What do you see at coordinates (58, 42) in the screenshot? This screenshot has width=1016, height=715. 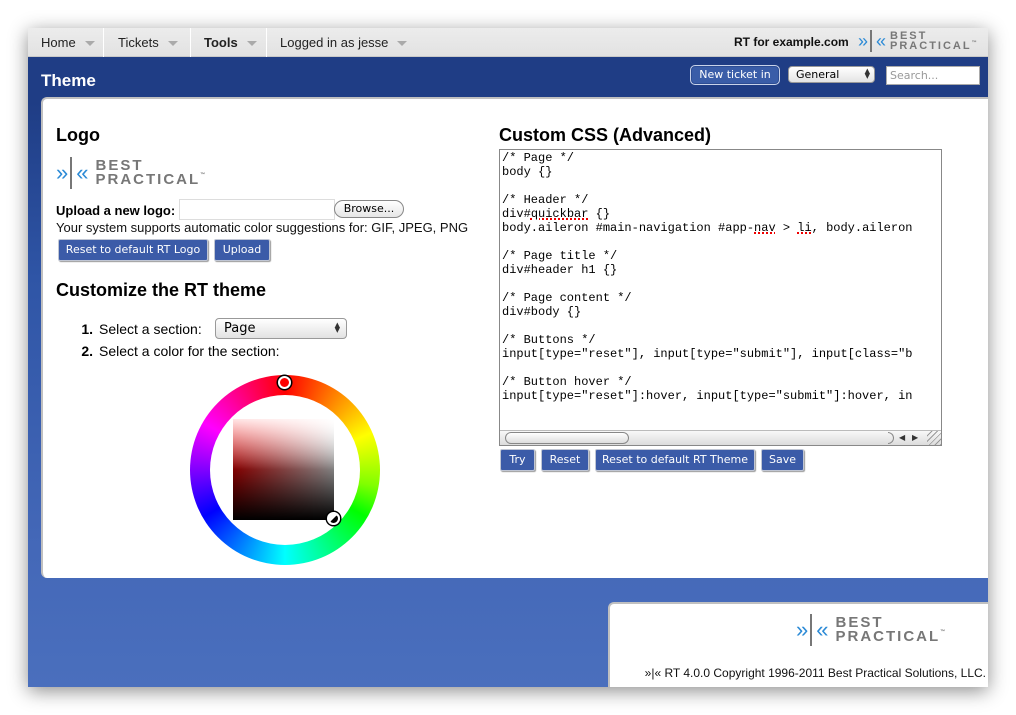 I see `nav-home-label: Home` at bounding box center [58, 42].